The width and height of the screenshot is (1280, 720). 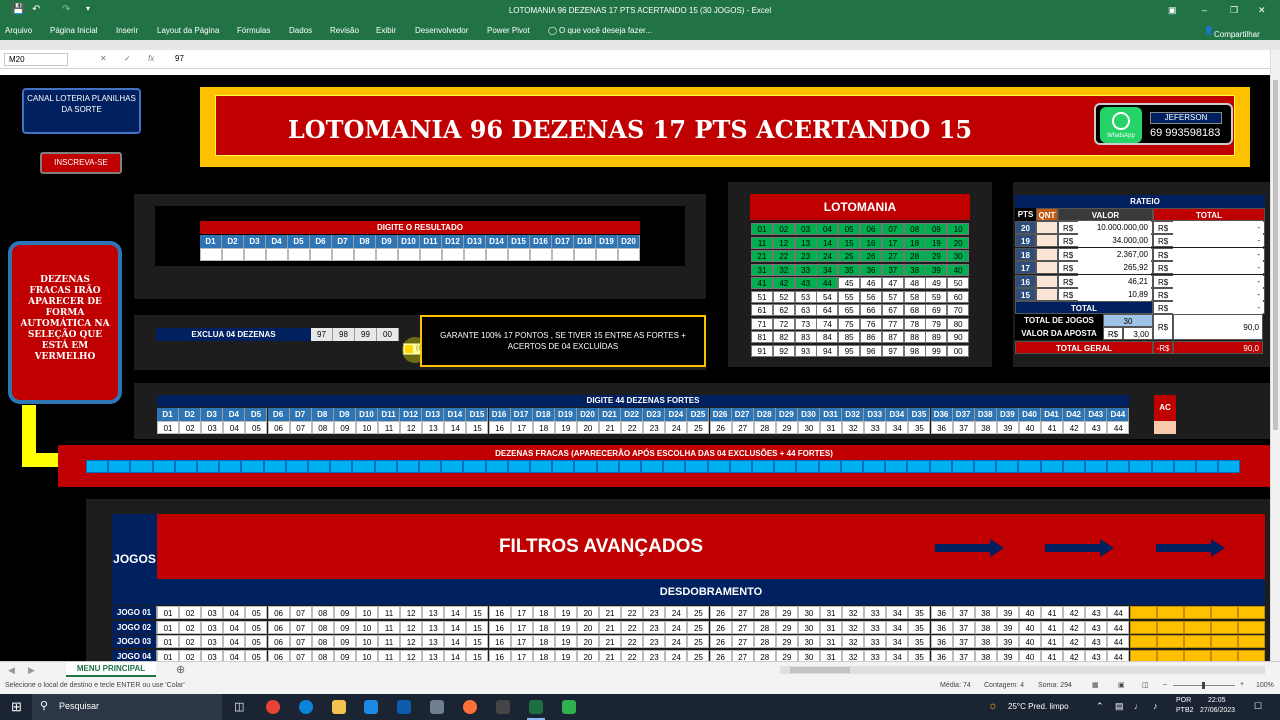 What do you see at coordinates (892, 323) in the screenshot?
I see `lotomania-number: 77` at bounding box center [892, 323].